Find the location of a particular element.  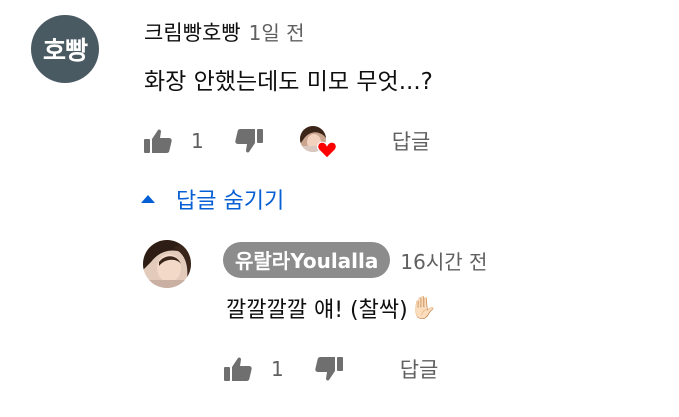

comment-action-bar: 1 답글 is located at coordinates (286, 141).